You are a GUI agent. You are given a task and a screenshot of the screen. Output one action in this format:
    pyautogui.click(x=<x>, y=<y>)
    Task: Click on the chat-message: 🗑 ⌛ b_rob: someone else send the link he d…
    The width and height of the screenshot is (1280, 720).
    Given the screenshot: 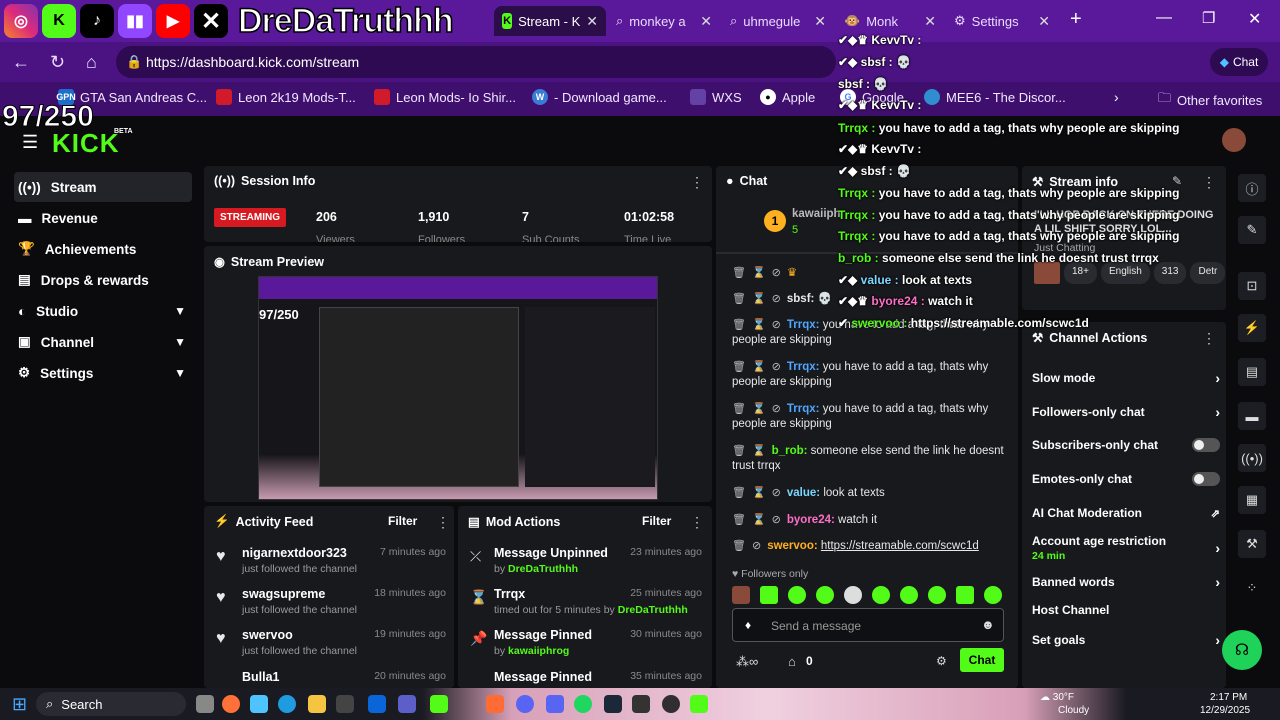 What is the action you would take?
    pyautogui.click(x=868, y=459)
    